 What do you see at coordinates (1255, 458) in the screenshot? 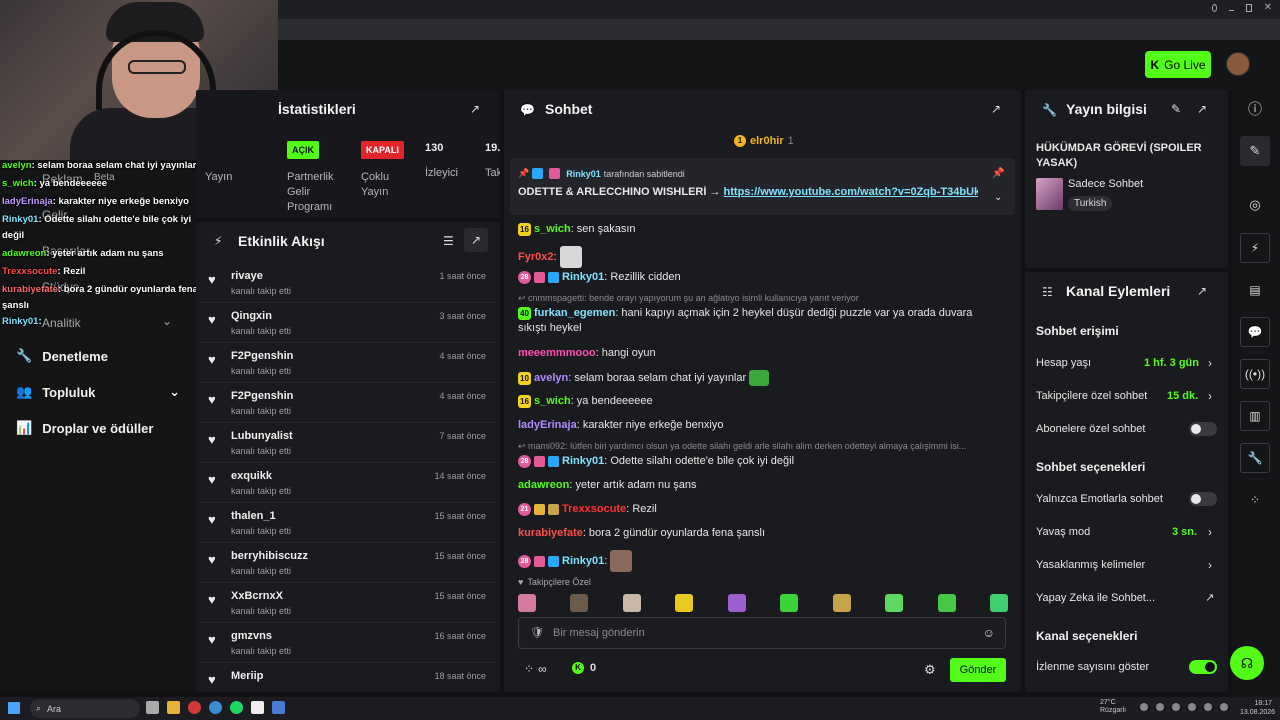
I see `wrench-icon: 🔧` at bounding box center [1255, 458].